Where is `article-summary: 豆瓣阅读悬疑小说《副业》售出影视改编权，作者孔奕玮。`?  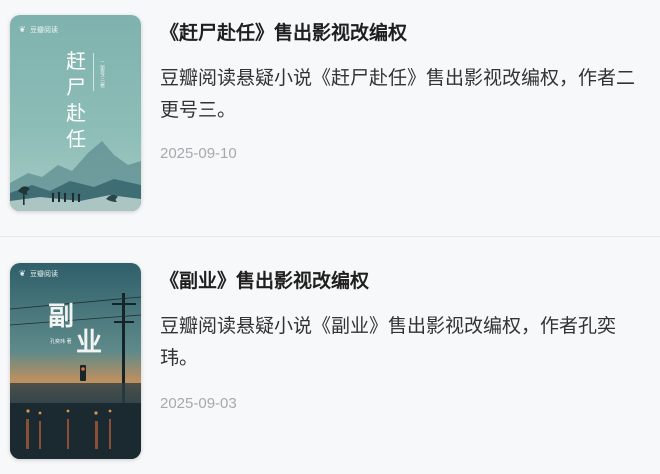
article-summary: 豆瓣阅读悬疑小说《副业》售出影视改编权，作者孔奕玮。 is located at coordinates (388, 342).